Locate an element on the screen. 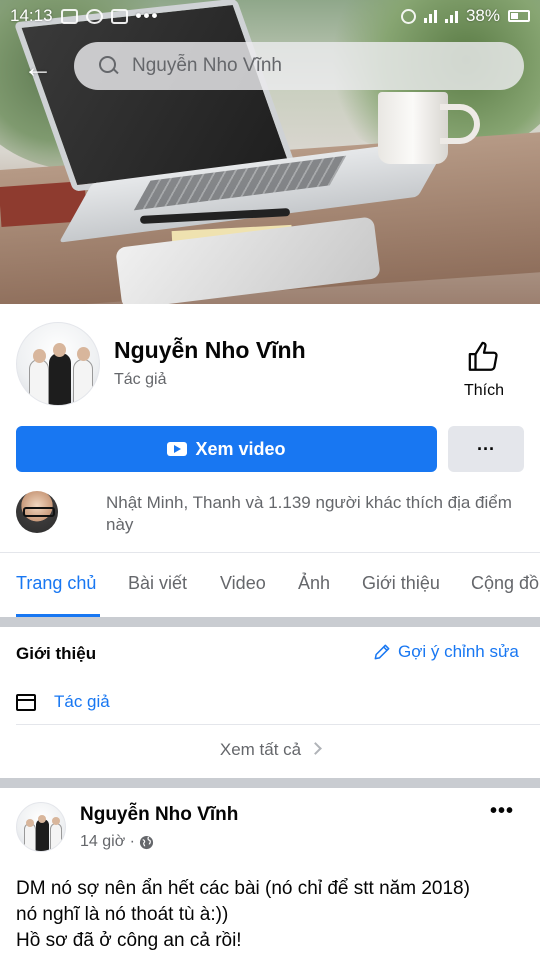 This screenshot has width=540, height=960. search-bar: Nguyễn Nho Vĩnh is located at coordinates (299, 66).